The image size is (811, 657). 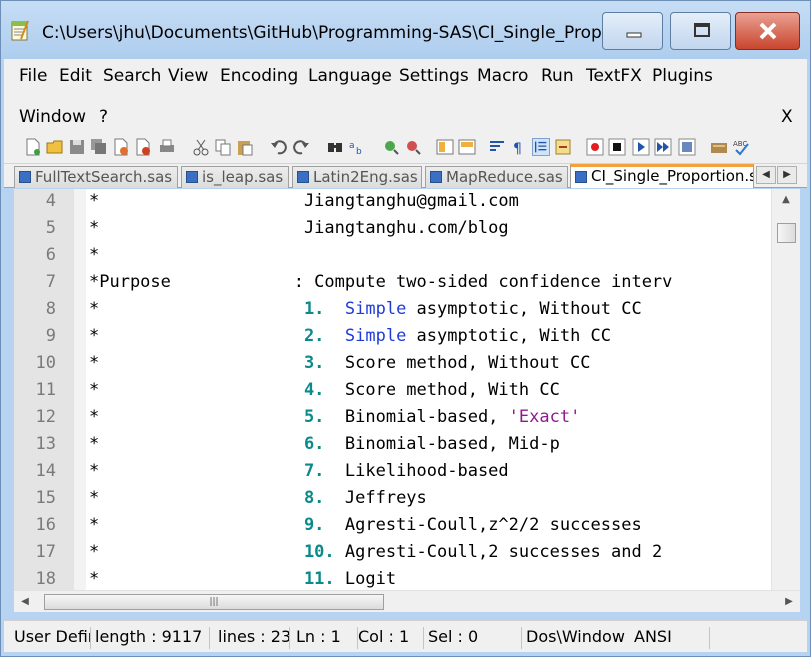 I want to click on menu-edit: Edit, so click(x=75, y=76).